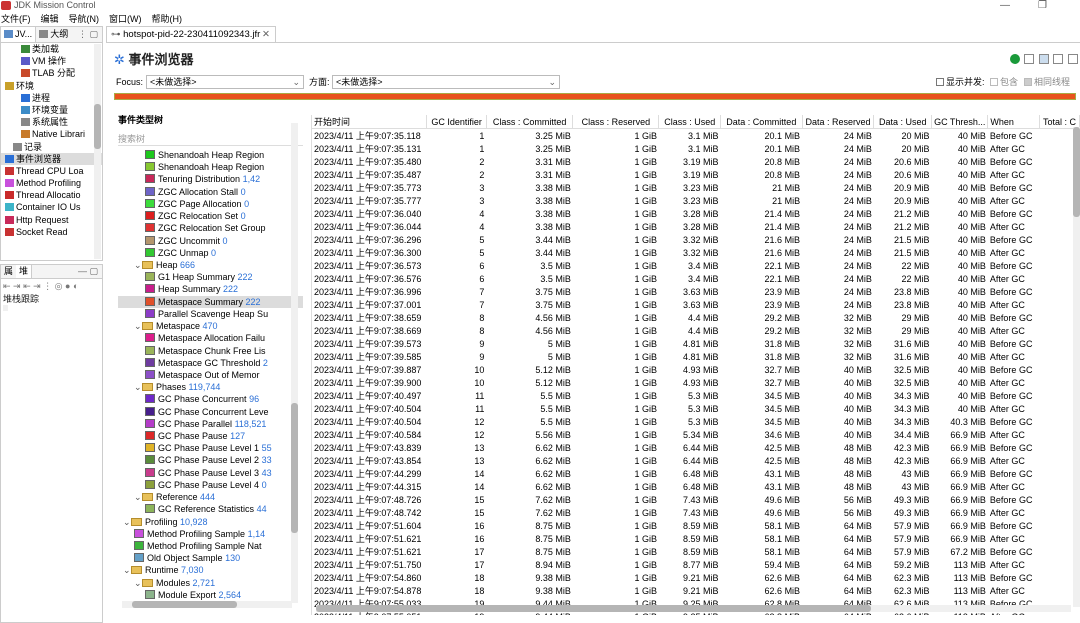 The image size is (1080, 623). What do you see at coordinates (51, 171) in the screenshot?
I see `outline-item: Thread CPU Loa` at bounding box center [51, 171].